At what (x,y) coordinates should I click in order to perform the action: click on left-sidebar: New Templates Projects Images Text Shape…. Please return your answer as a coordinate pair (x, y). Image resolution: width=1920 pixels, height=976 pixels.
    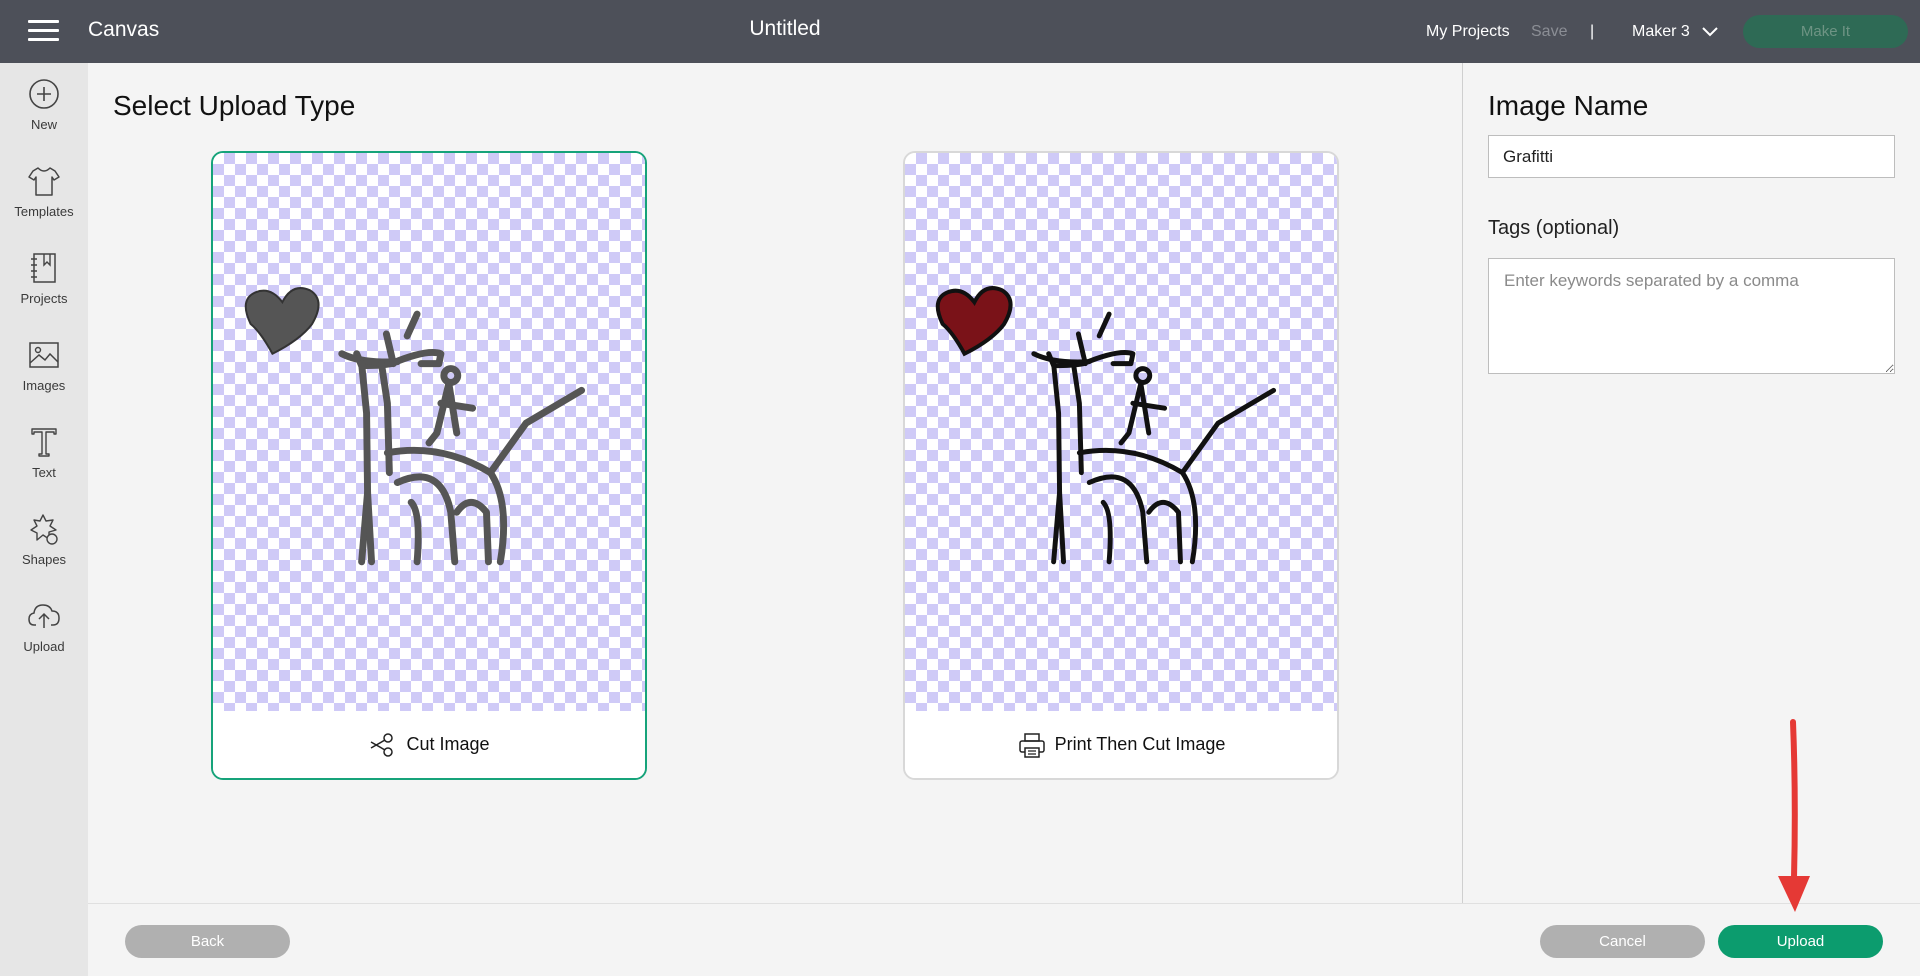
    Looking at the image, I should click on (44, 519).